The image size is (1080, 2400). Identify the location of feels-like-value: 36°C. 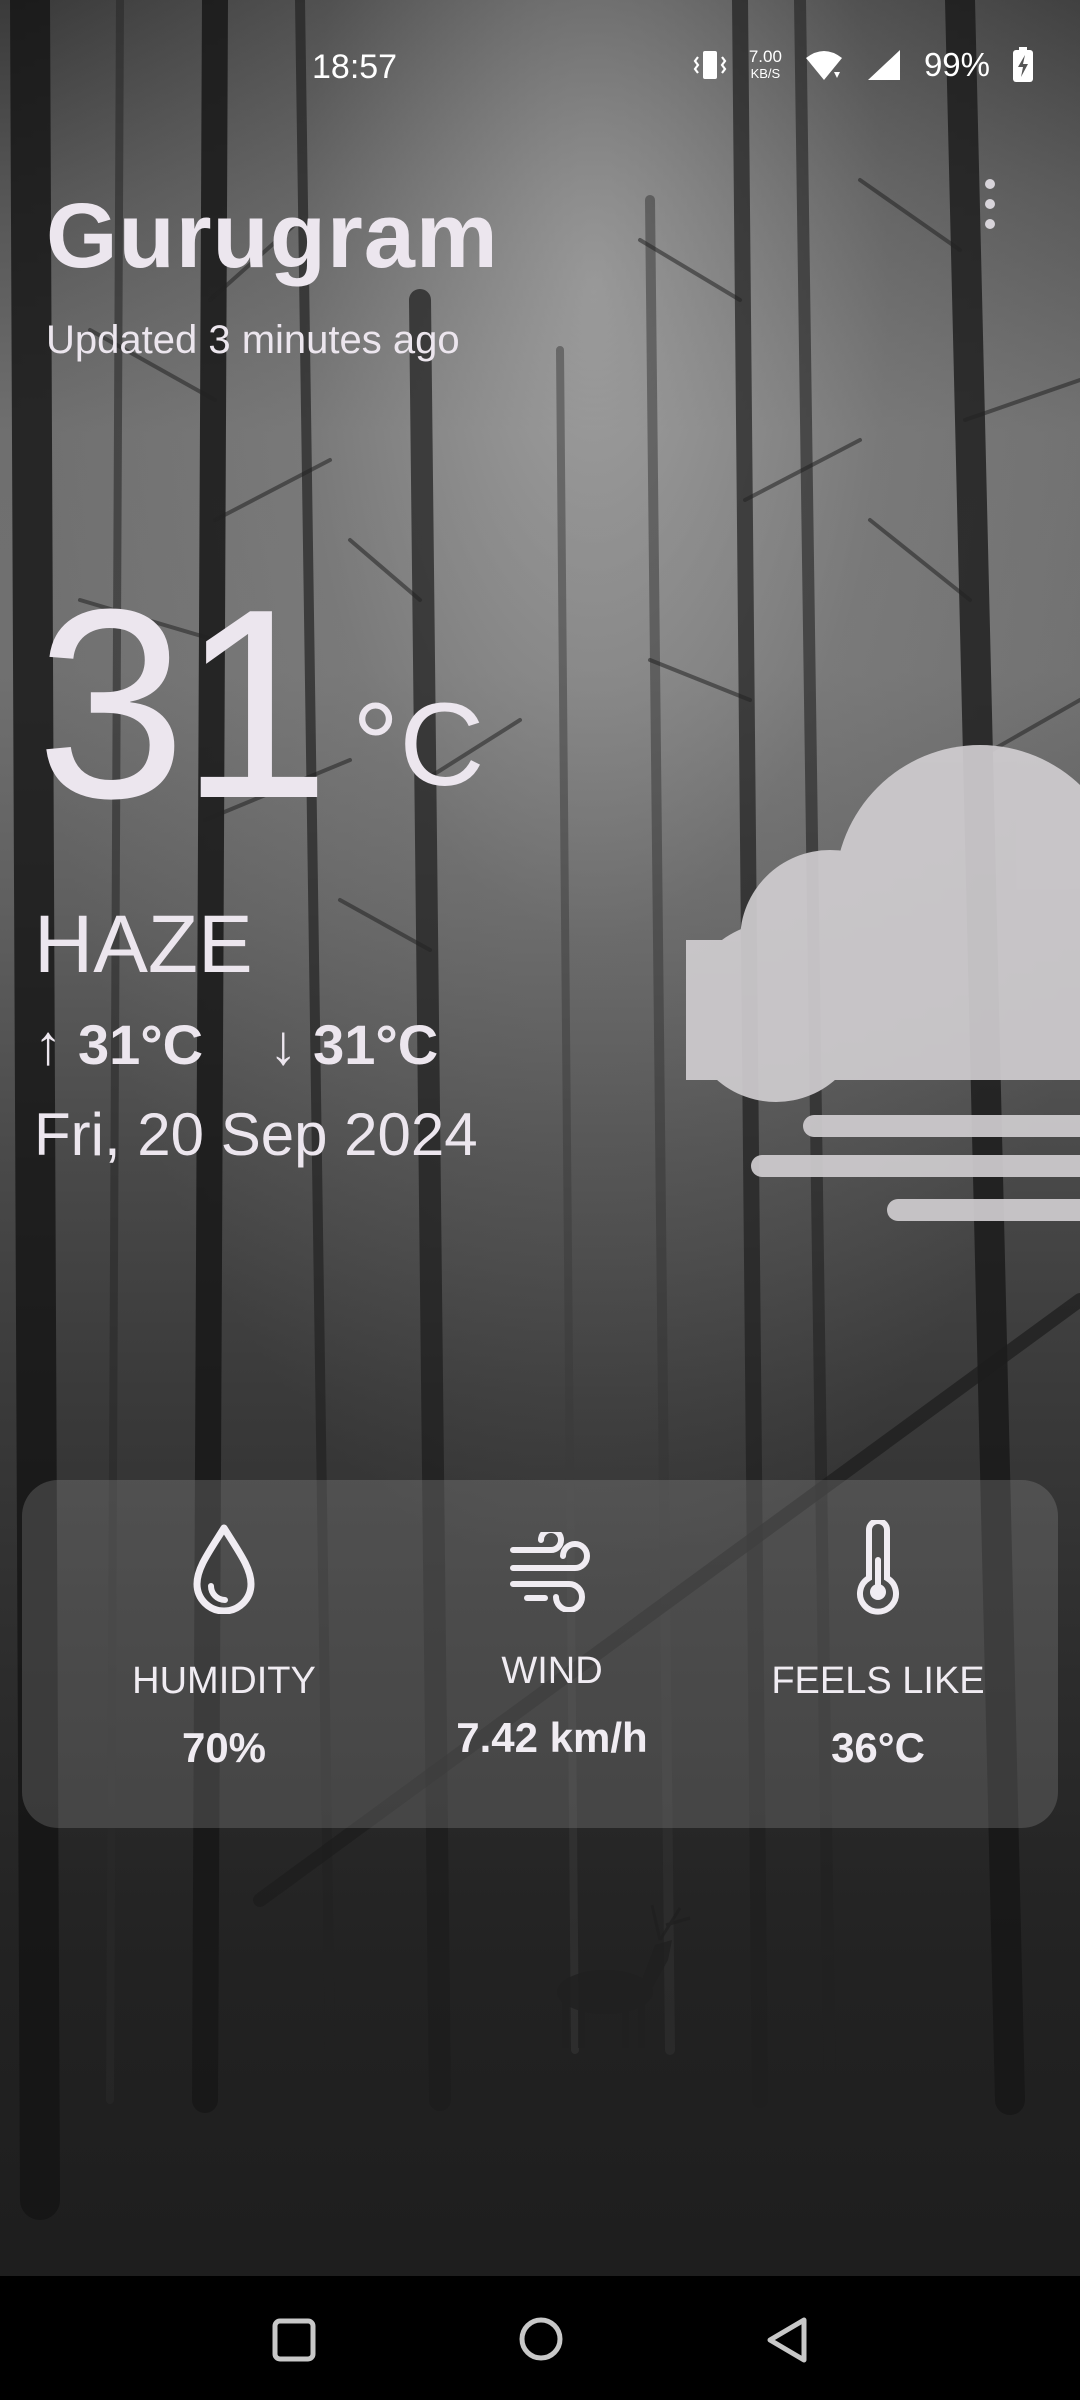
(878, 1747).